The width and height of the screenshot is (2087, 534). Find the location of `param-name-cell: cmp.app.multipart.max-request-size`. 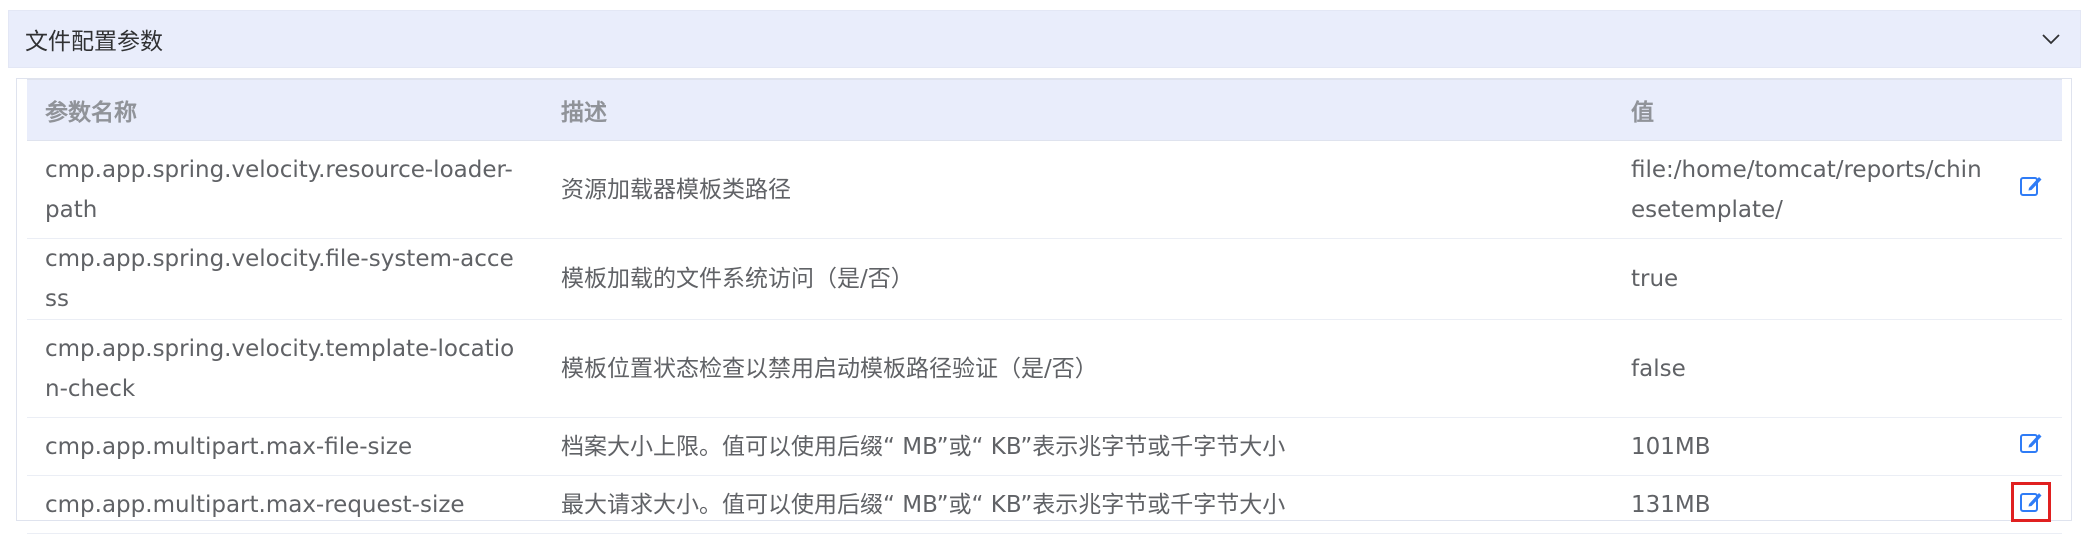

param-name-cell: cmp.app.multipart.max-request-size is located at coordinates (285, 504).